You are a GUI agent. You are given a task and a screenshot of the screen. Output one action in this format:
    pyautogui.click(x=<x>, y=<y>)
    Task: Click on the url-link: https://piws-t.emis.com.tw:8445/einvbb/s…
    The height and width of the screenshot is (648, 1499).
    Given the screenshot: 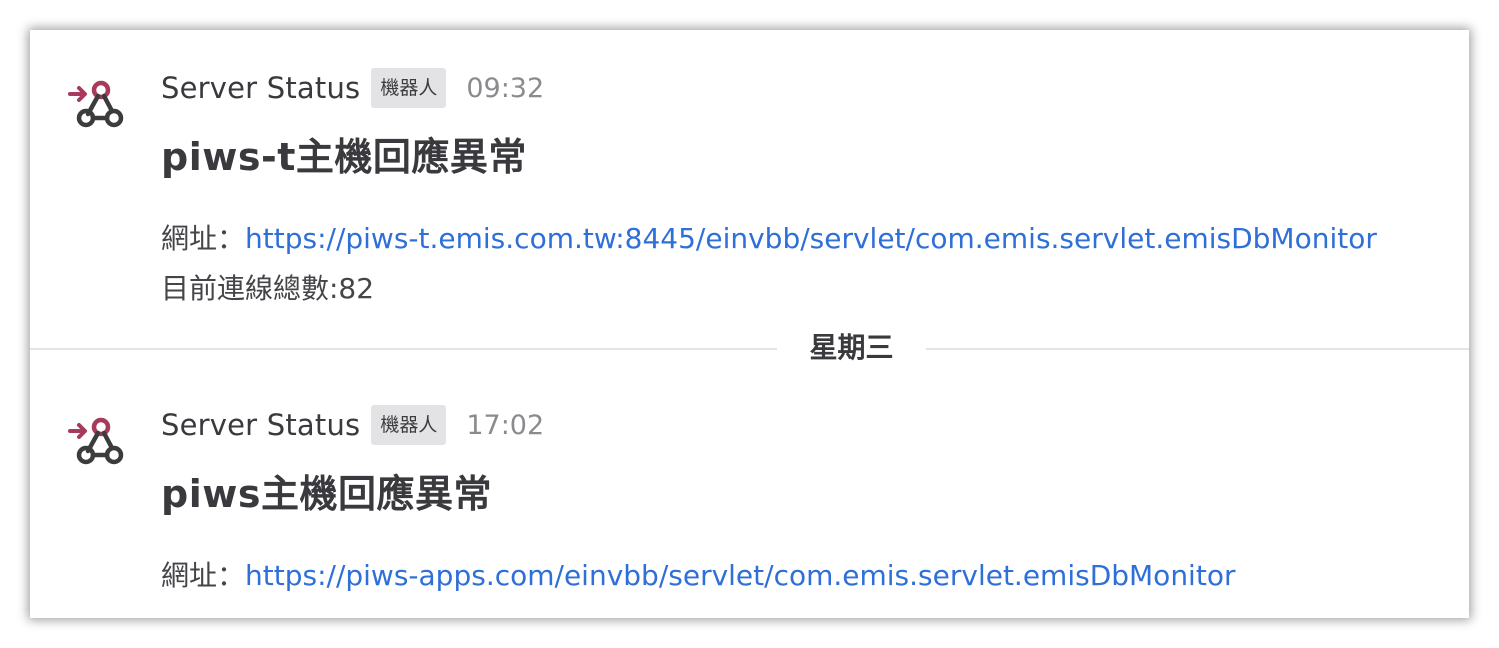 What is the action you would take?
    pyautogui.click(x=811, y=238)
    